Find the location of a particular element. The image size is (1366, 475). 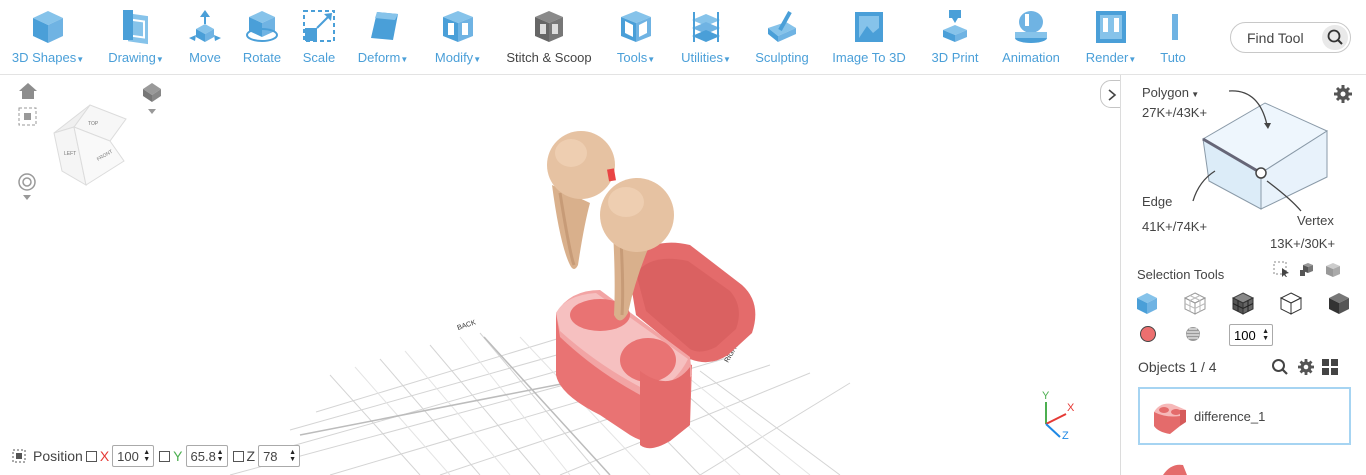

tool-animation: Animation is located at coordinates (1031, 36).